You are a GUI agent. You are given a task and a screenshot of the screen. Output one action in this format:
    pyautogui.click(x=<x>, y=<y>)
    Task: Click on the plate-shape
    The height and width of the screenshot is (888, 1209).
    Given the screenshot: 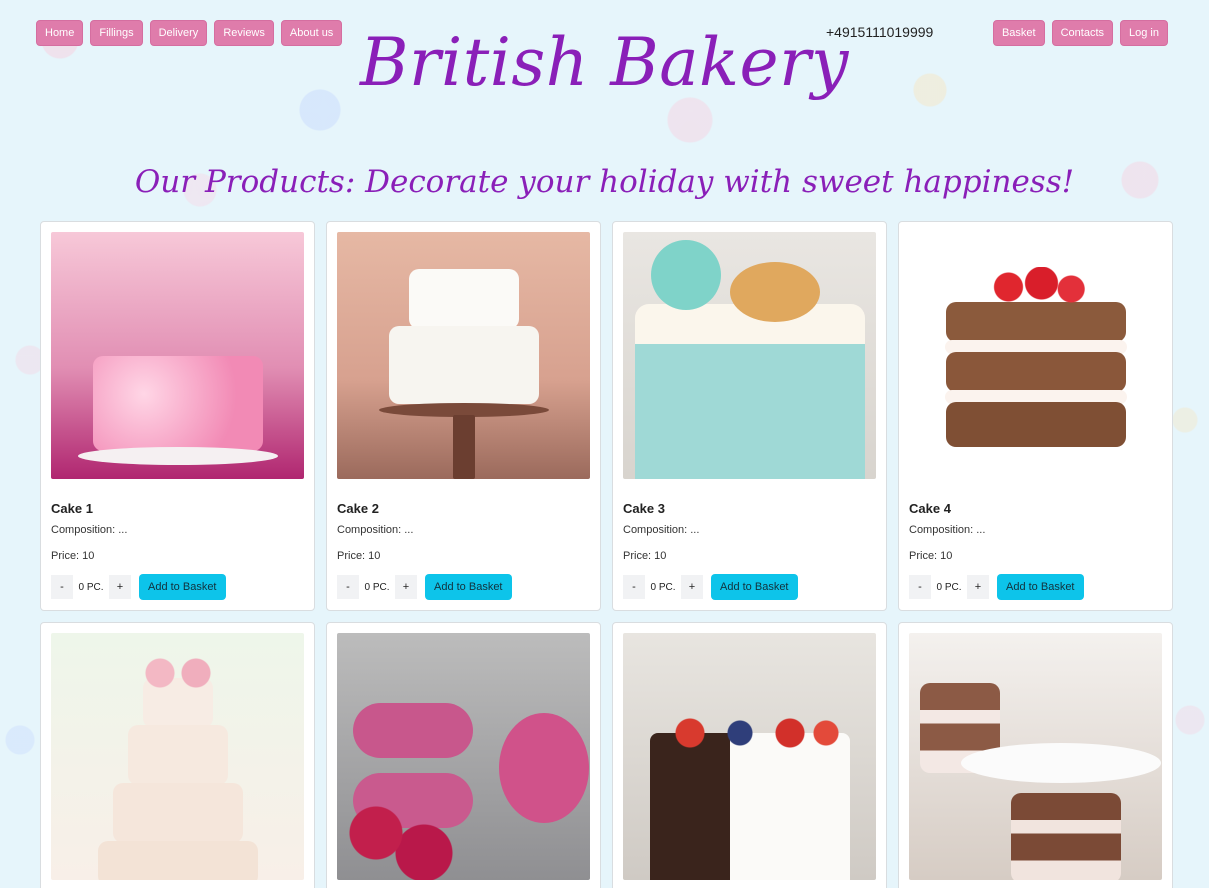 What is the action you would take?
    pyautogui.click(x=177, y=456)
    